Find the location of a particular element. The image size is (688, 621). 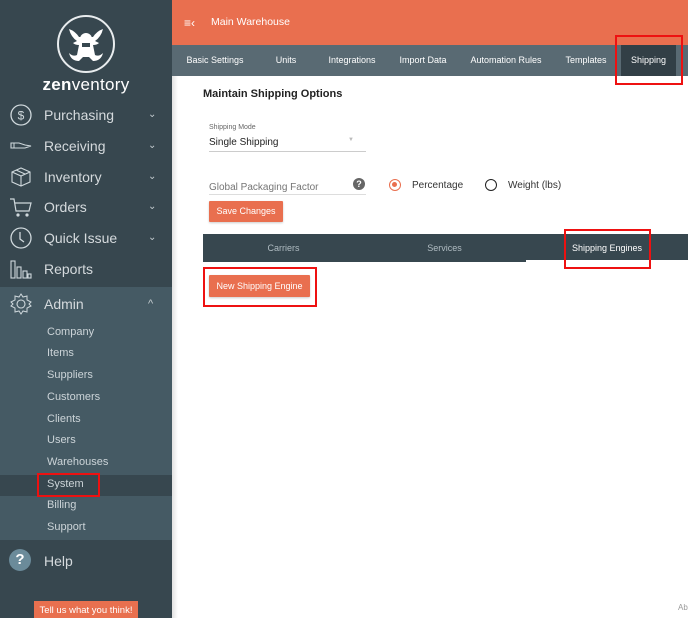

sidebar-subitem-company: Company is located at coordinates (86, 333).